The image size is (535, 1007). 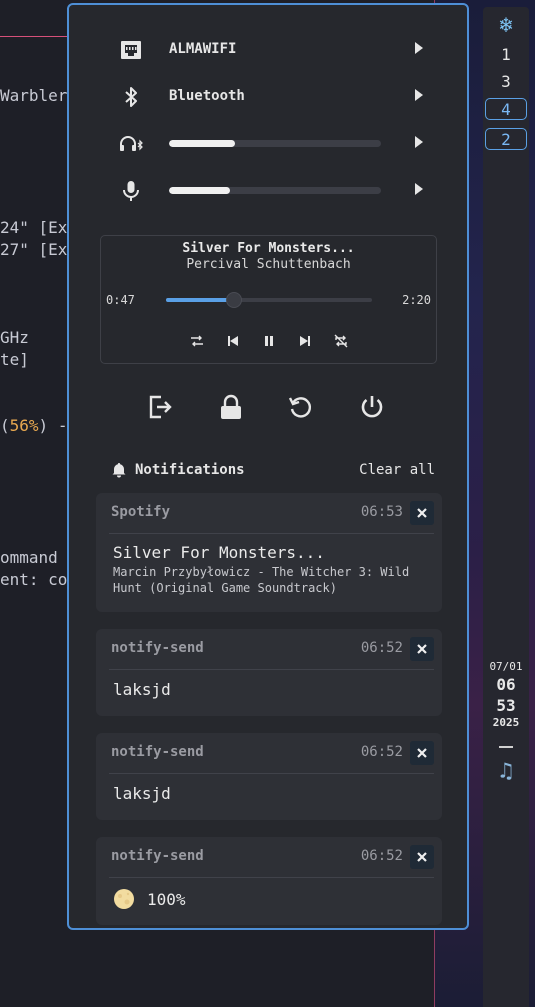 What do you see at coordinates (506, 771) in the screenshot?
I see `music-note-icon: ♫` at bounding box center [506, 771].